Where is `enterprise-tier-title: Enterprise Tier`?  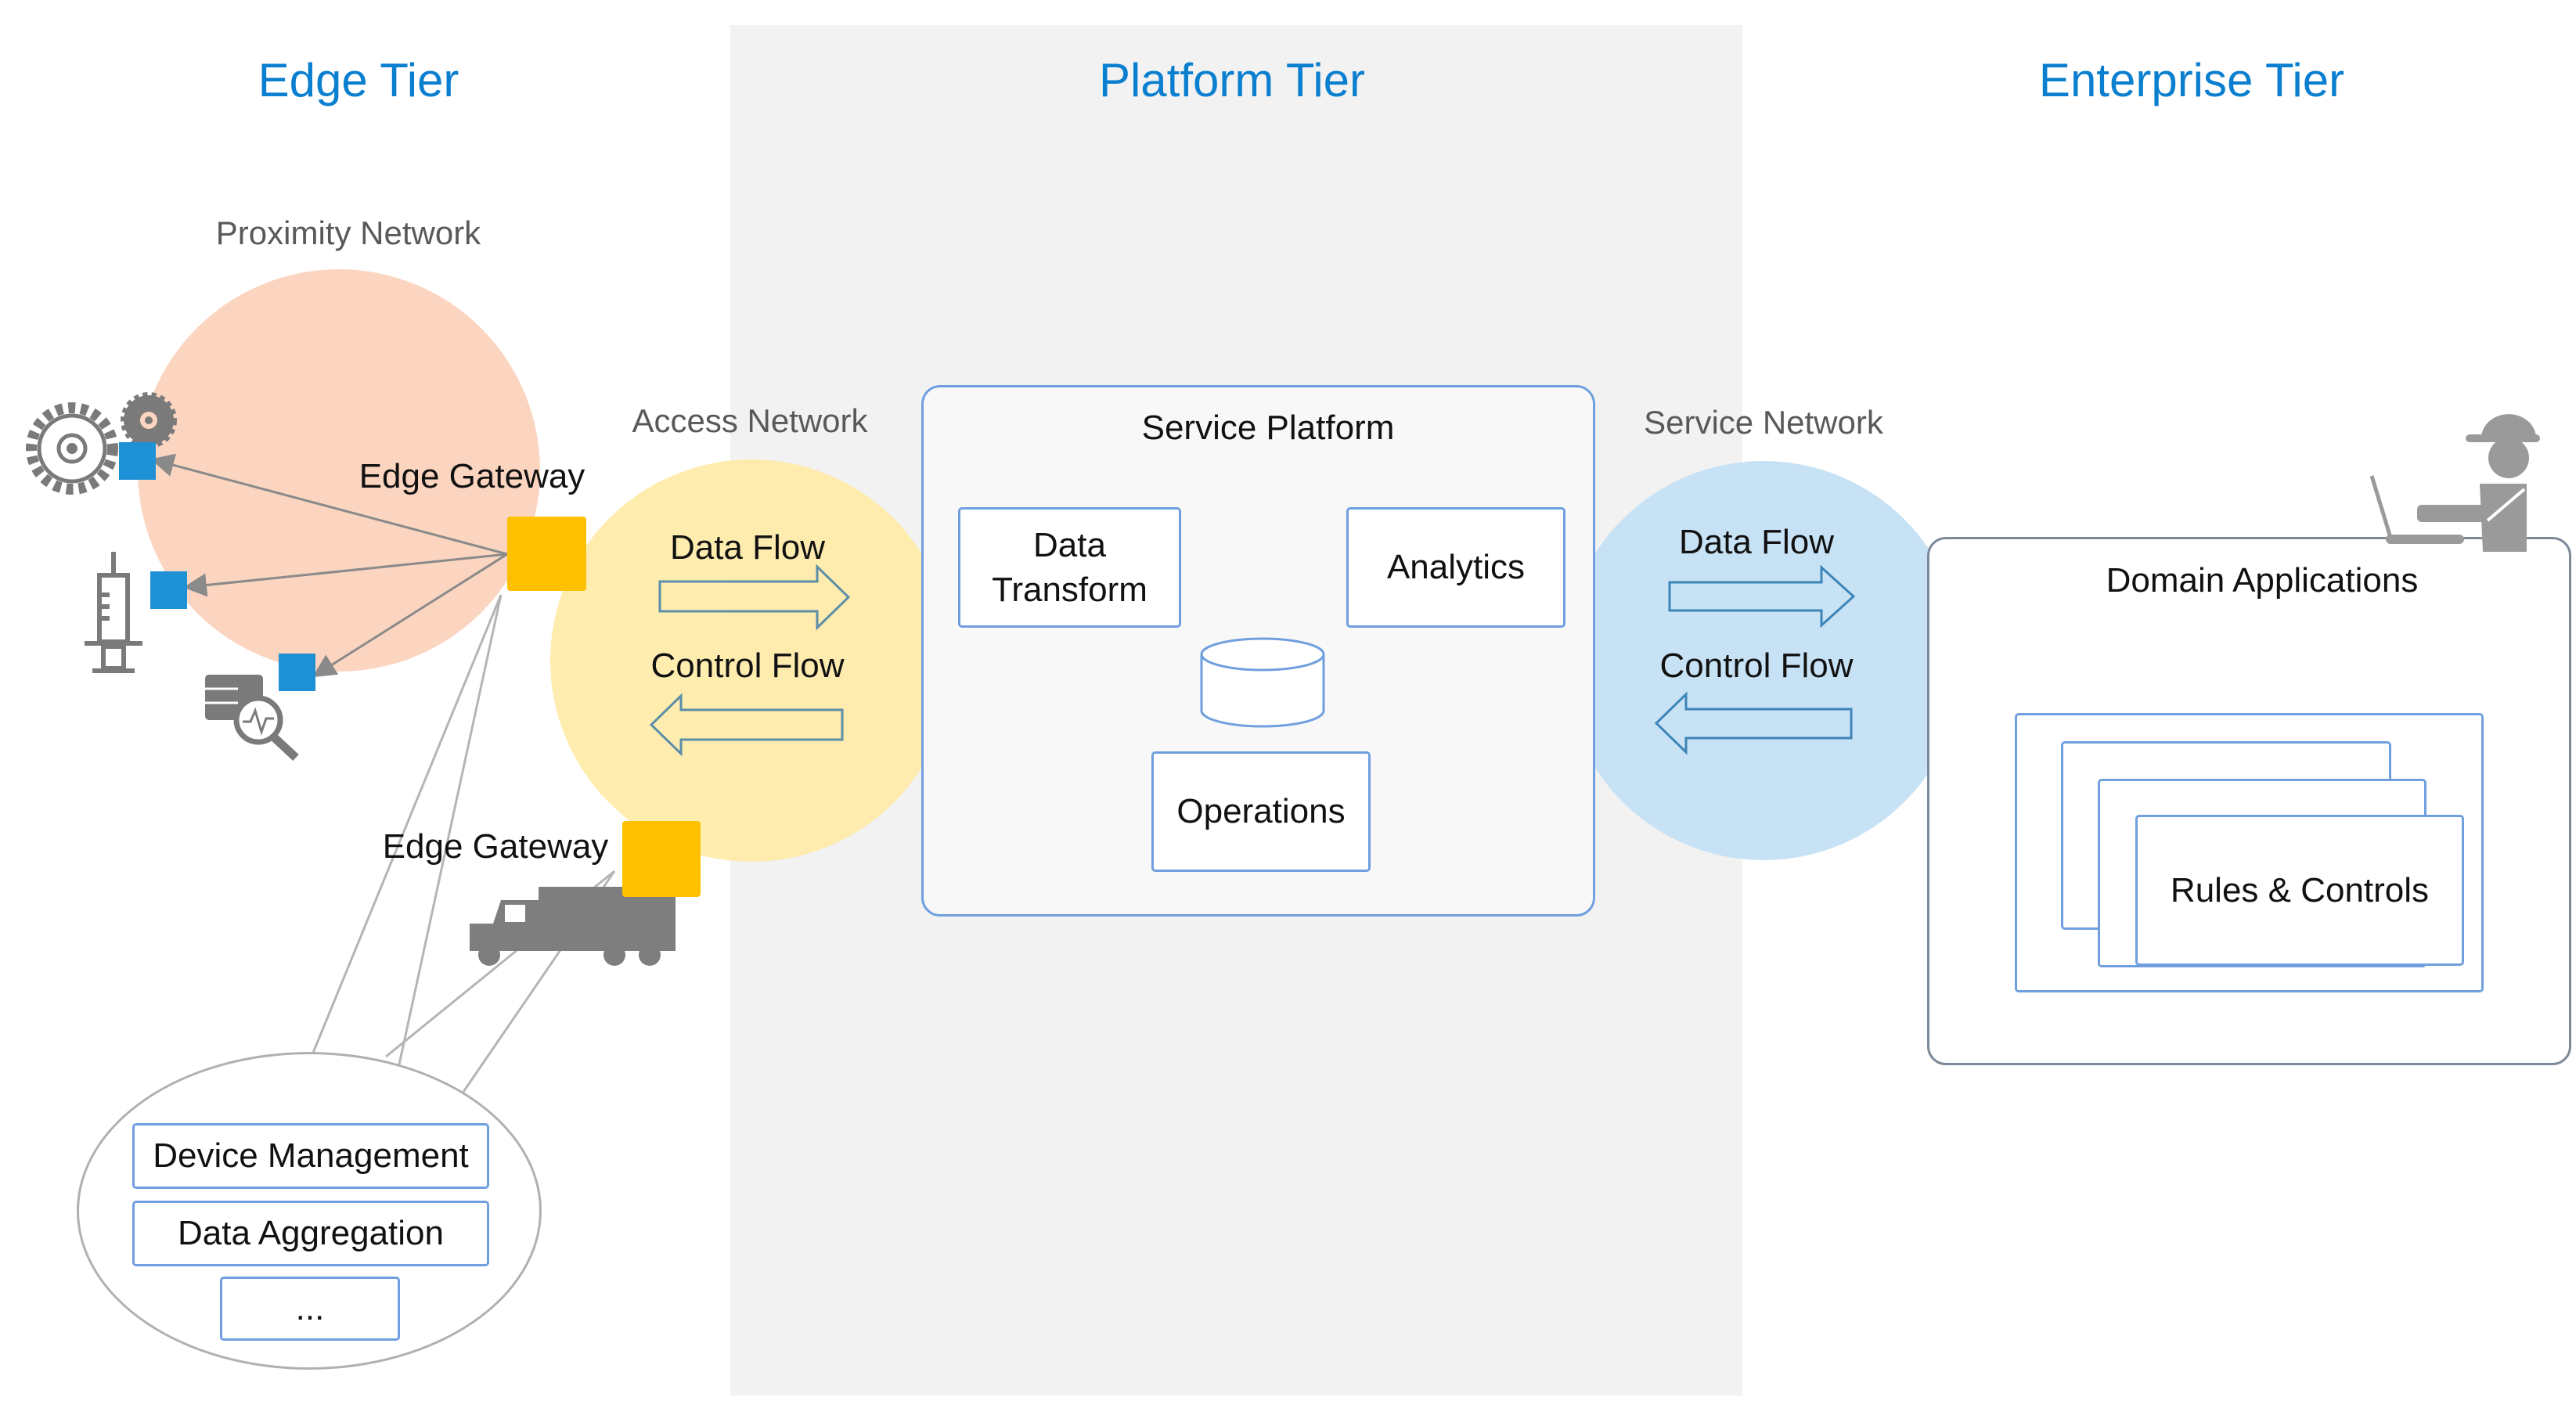
enterprise-tier-title: Enterprise Tier is located at coordinates (2191, 80).